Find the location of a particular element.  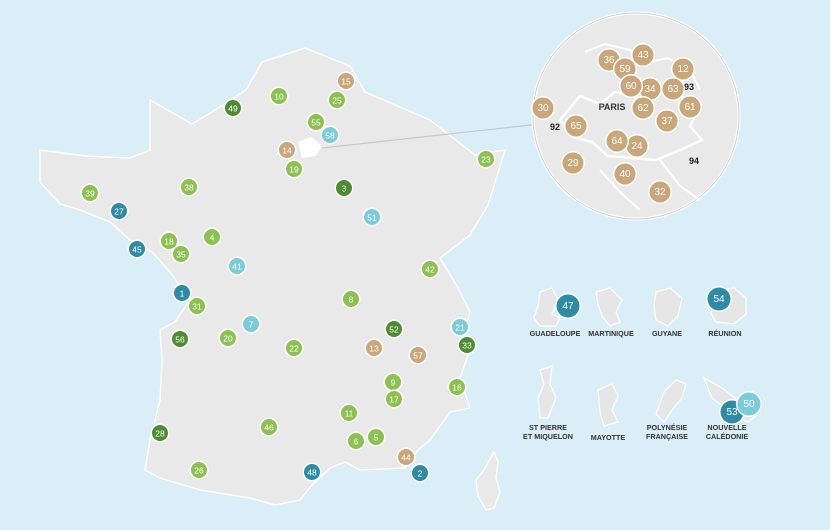

marker-label: 41 is located at coordinates (237, 267).